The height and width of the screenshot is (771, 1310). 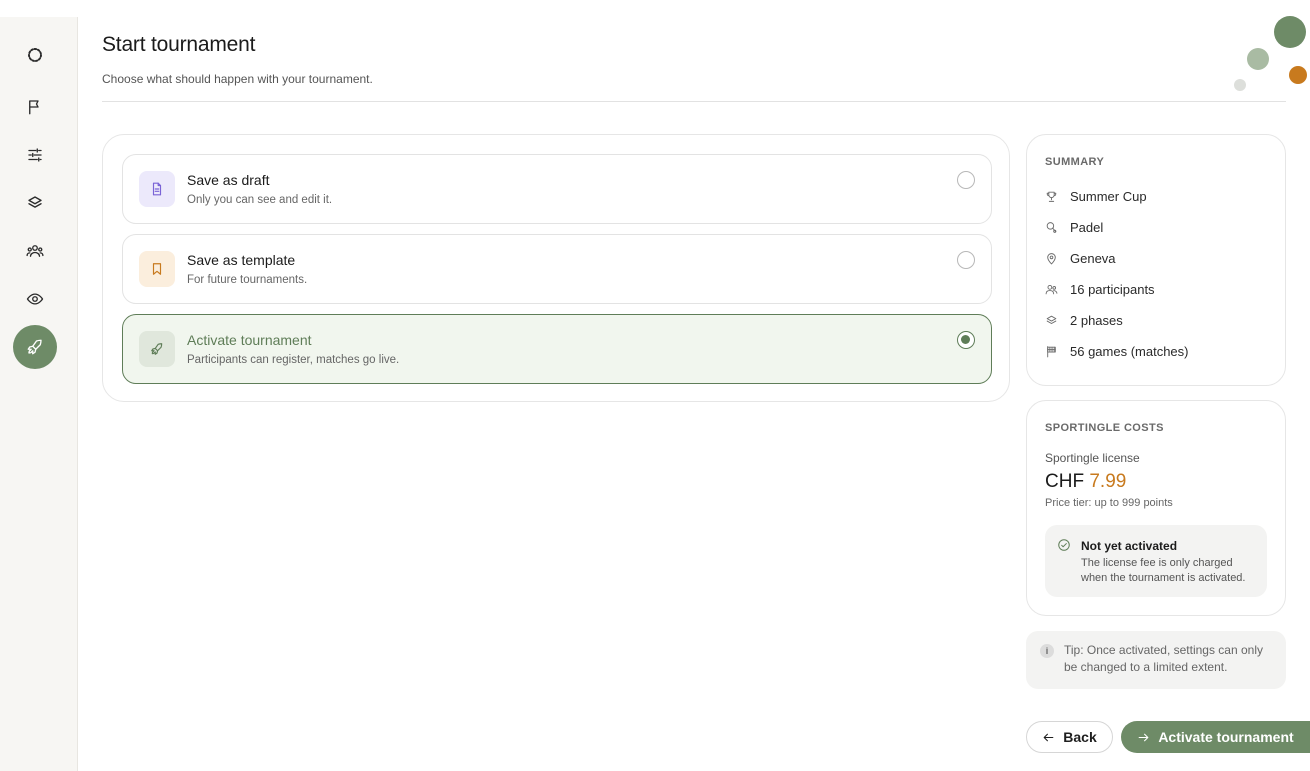 I want to click on sidebar-item-preview, so click(x=35, y=299).